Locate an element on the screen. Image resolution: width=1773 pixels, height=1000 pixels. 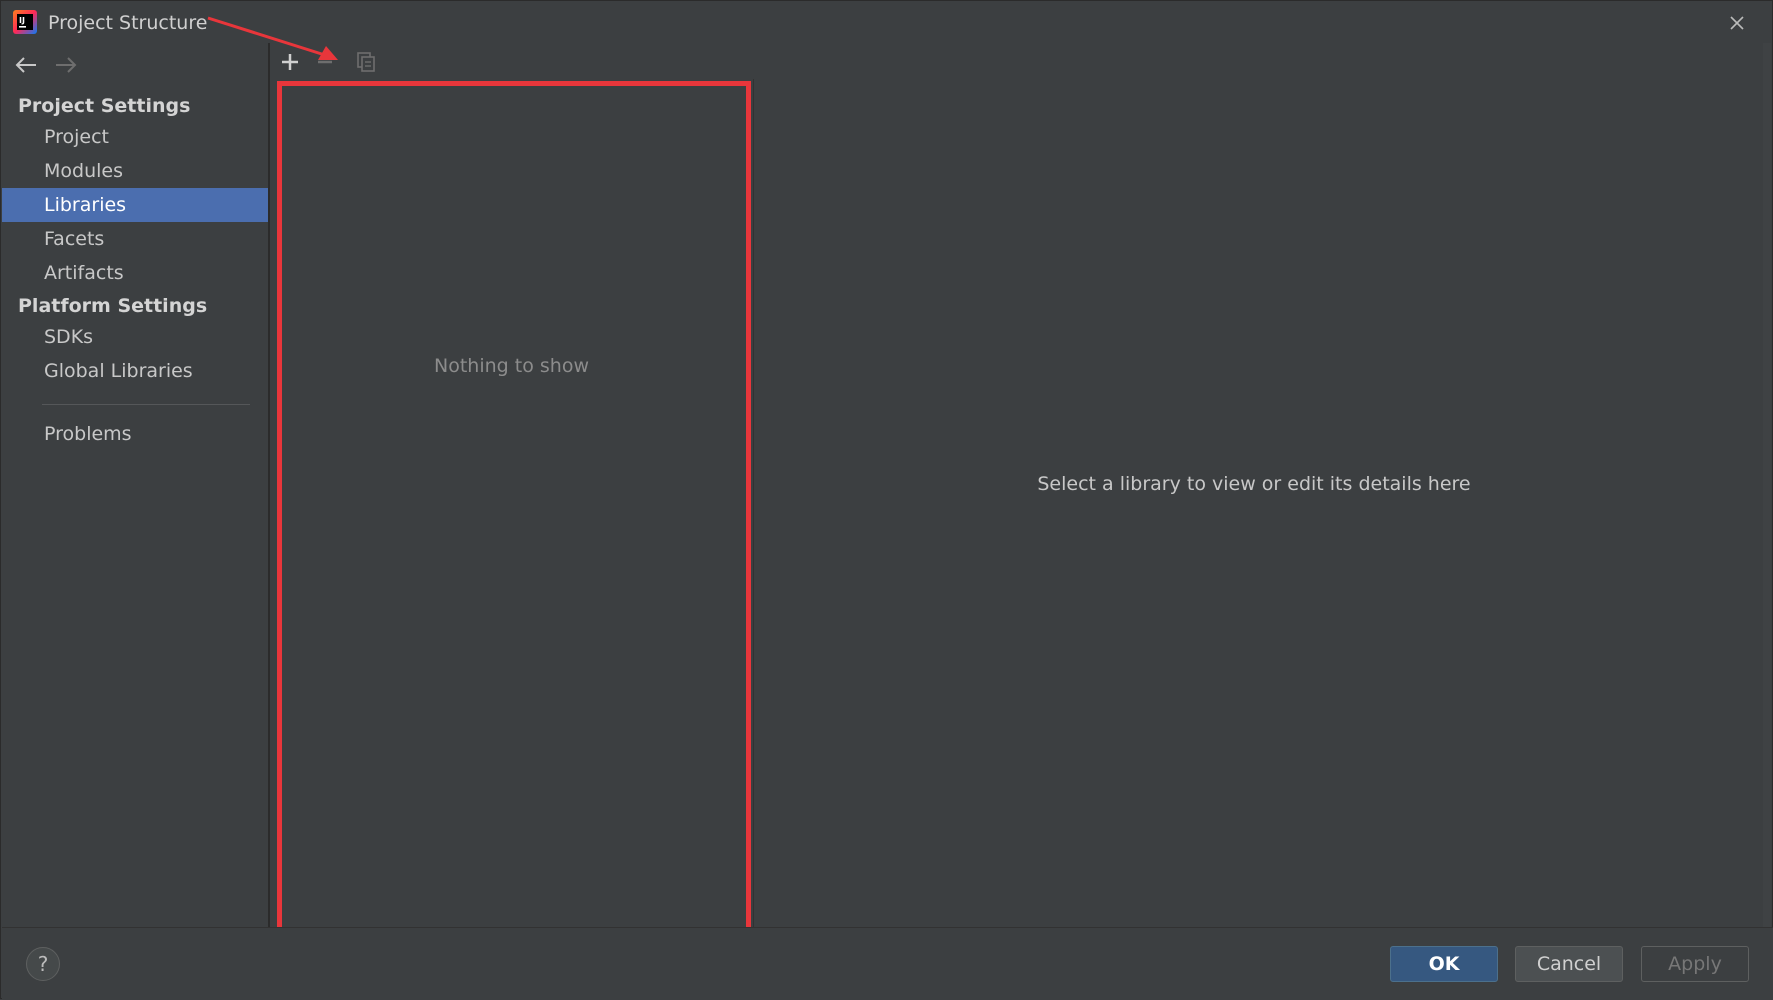
sidebar-item-global-libraries: Global Libraries is located at coordinates (135, 371).